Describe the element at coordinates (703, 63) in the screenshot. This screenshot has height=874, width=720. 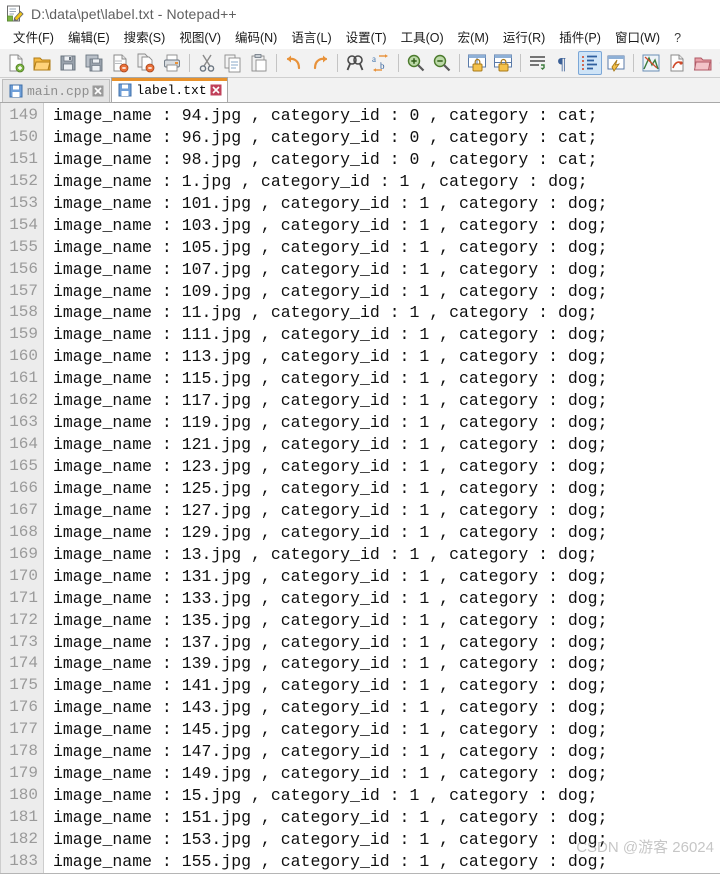
I see `document-map-icon` at that location.